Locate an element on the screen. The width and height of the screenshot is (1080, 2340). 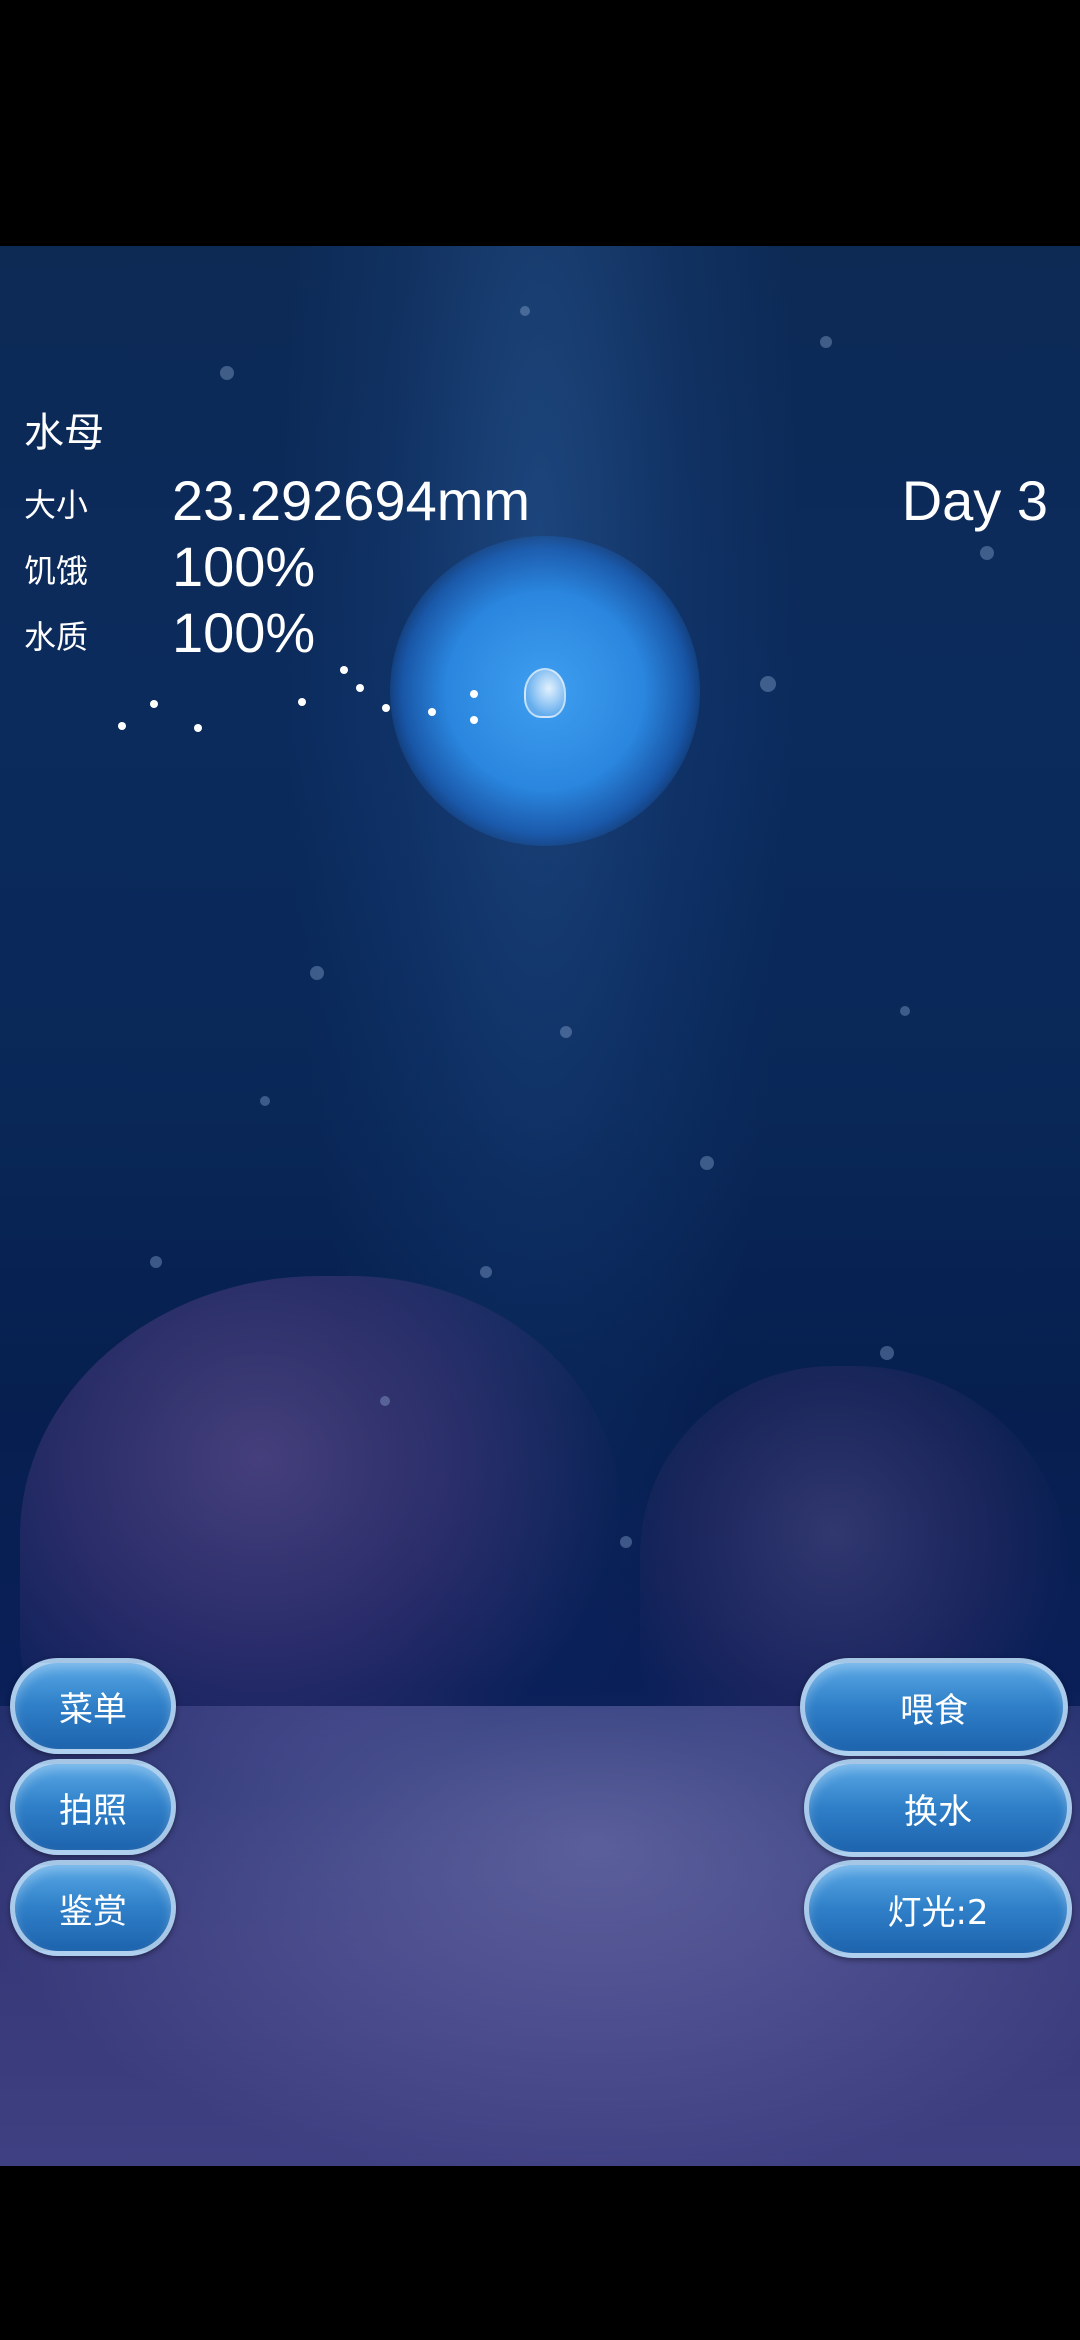
water-quality-value: 100% is located at coordinates (244, 632).